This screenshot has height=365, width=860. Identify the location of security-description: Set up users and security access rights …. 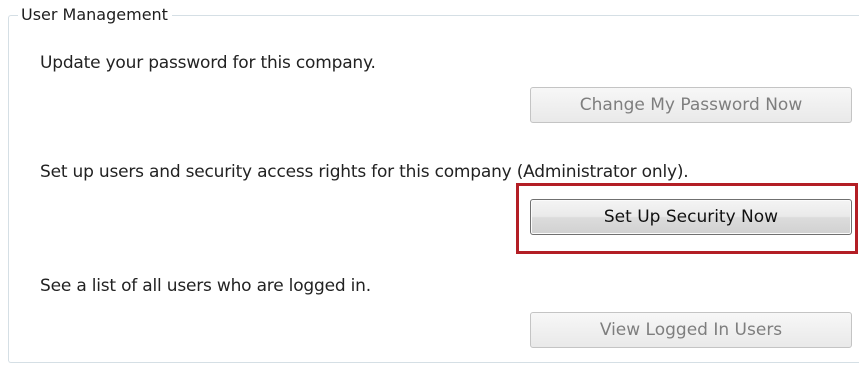
(364, 172).